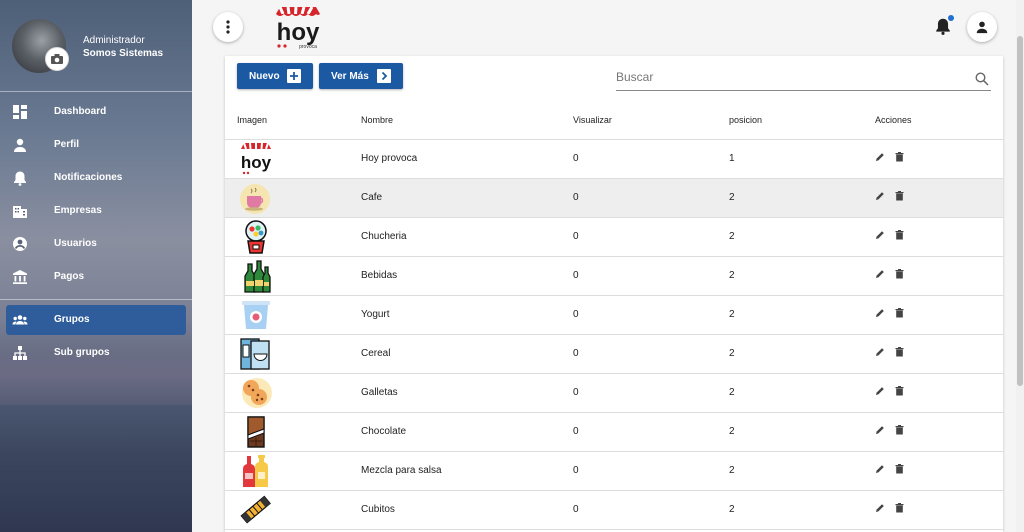 The height and width of the screenshot is (532, 1024). I want to click on column-header-nombre: Nombre, so click(467, 120).